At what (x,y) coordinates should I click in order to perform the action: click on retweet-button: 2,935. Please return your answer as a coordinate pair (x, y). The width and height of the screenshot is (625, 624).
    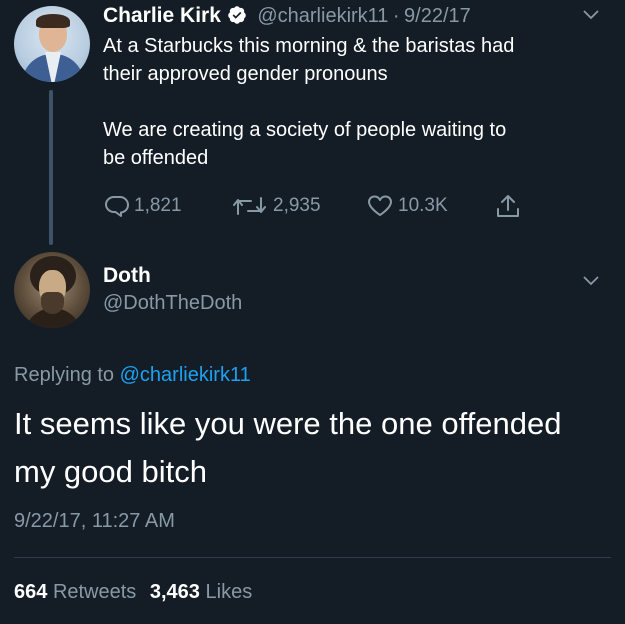
    Looking at the image, I should click on (276, 206).